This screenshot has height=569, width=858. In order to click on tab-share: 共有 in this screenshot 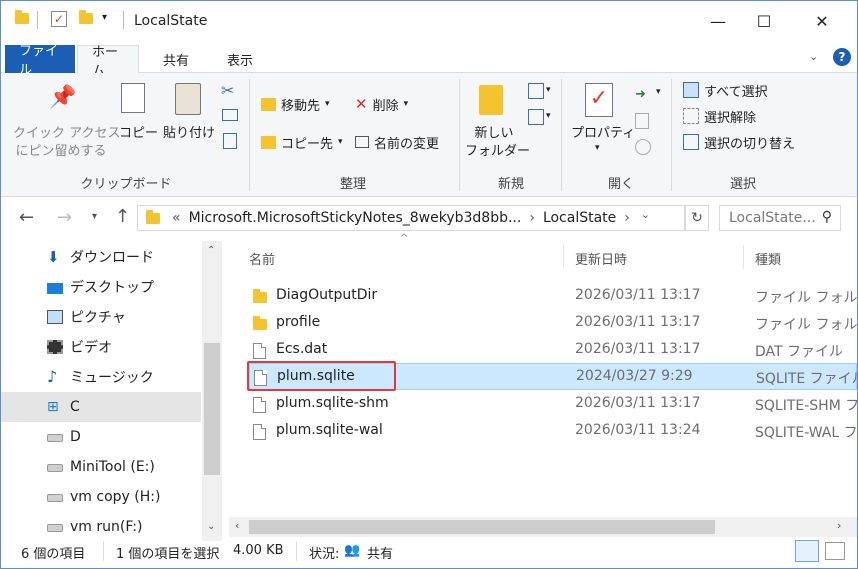, I will do `click(176, 59)`.